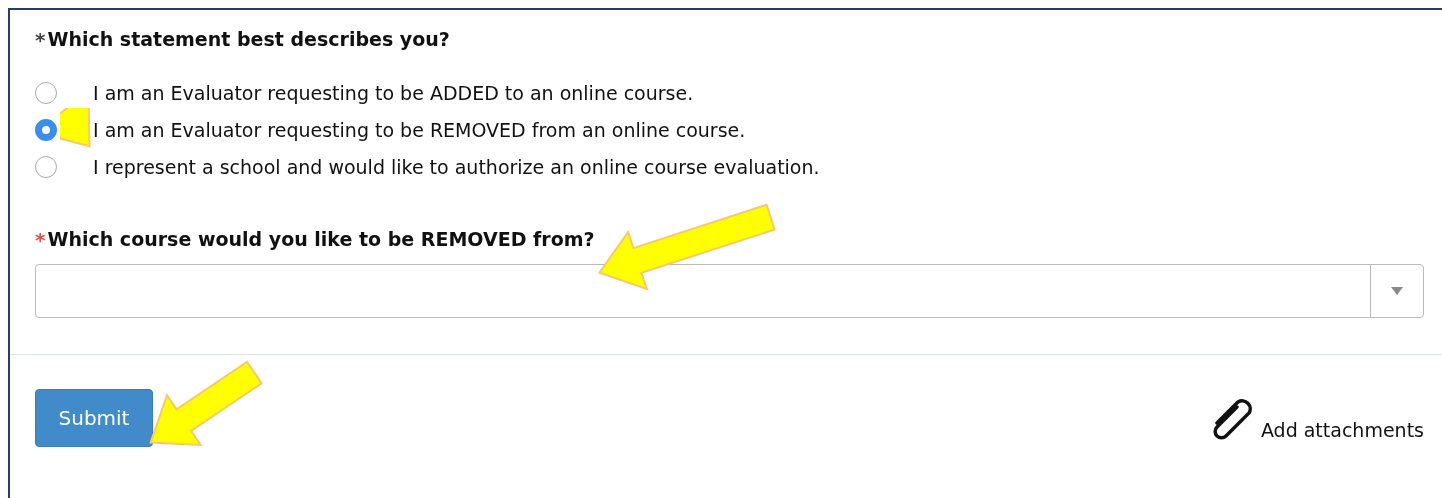 Image resolution: width=1442 pixels, height=498 pixels. I want to click on question-label: Which course would you like to be REMOVED from?, so click(321, 239).